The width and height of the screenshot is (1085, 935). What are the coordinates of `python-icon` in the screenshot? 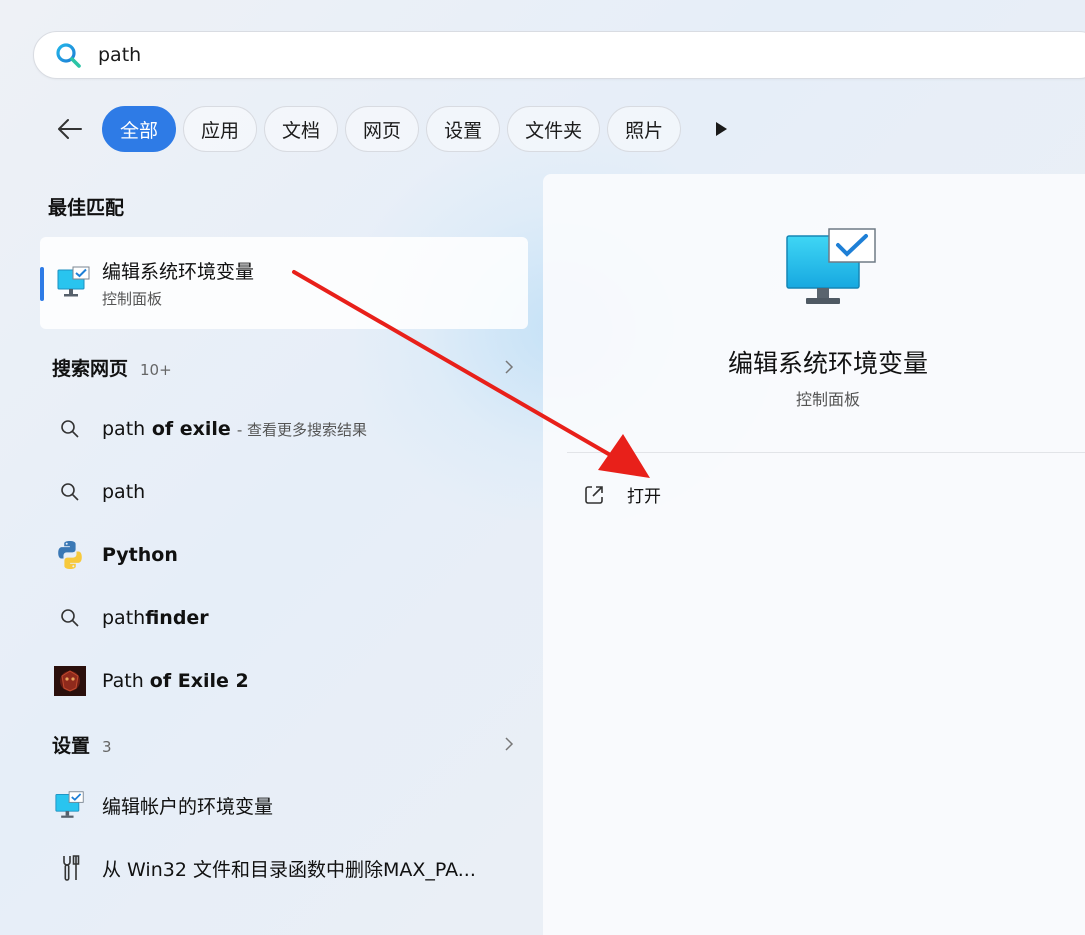 It's located at (70, 555).